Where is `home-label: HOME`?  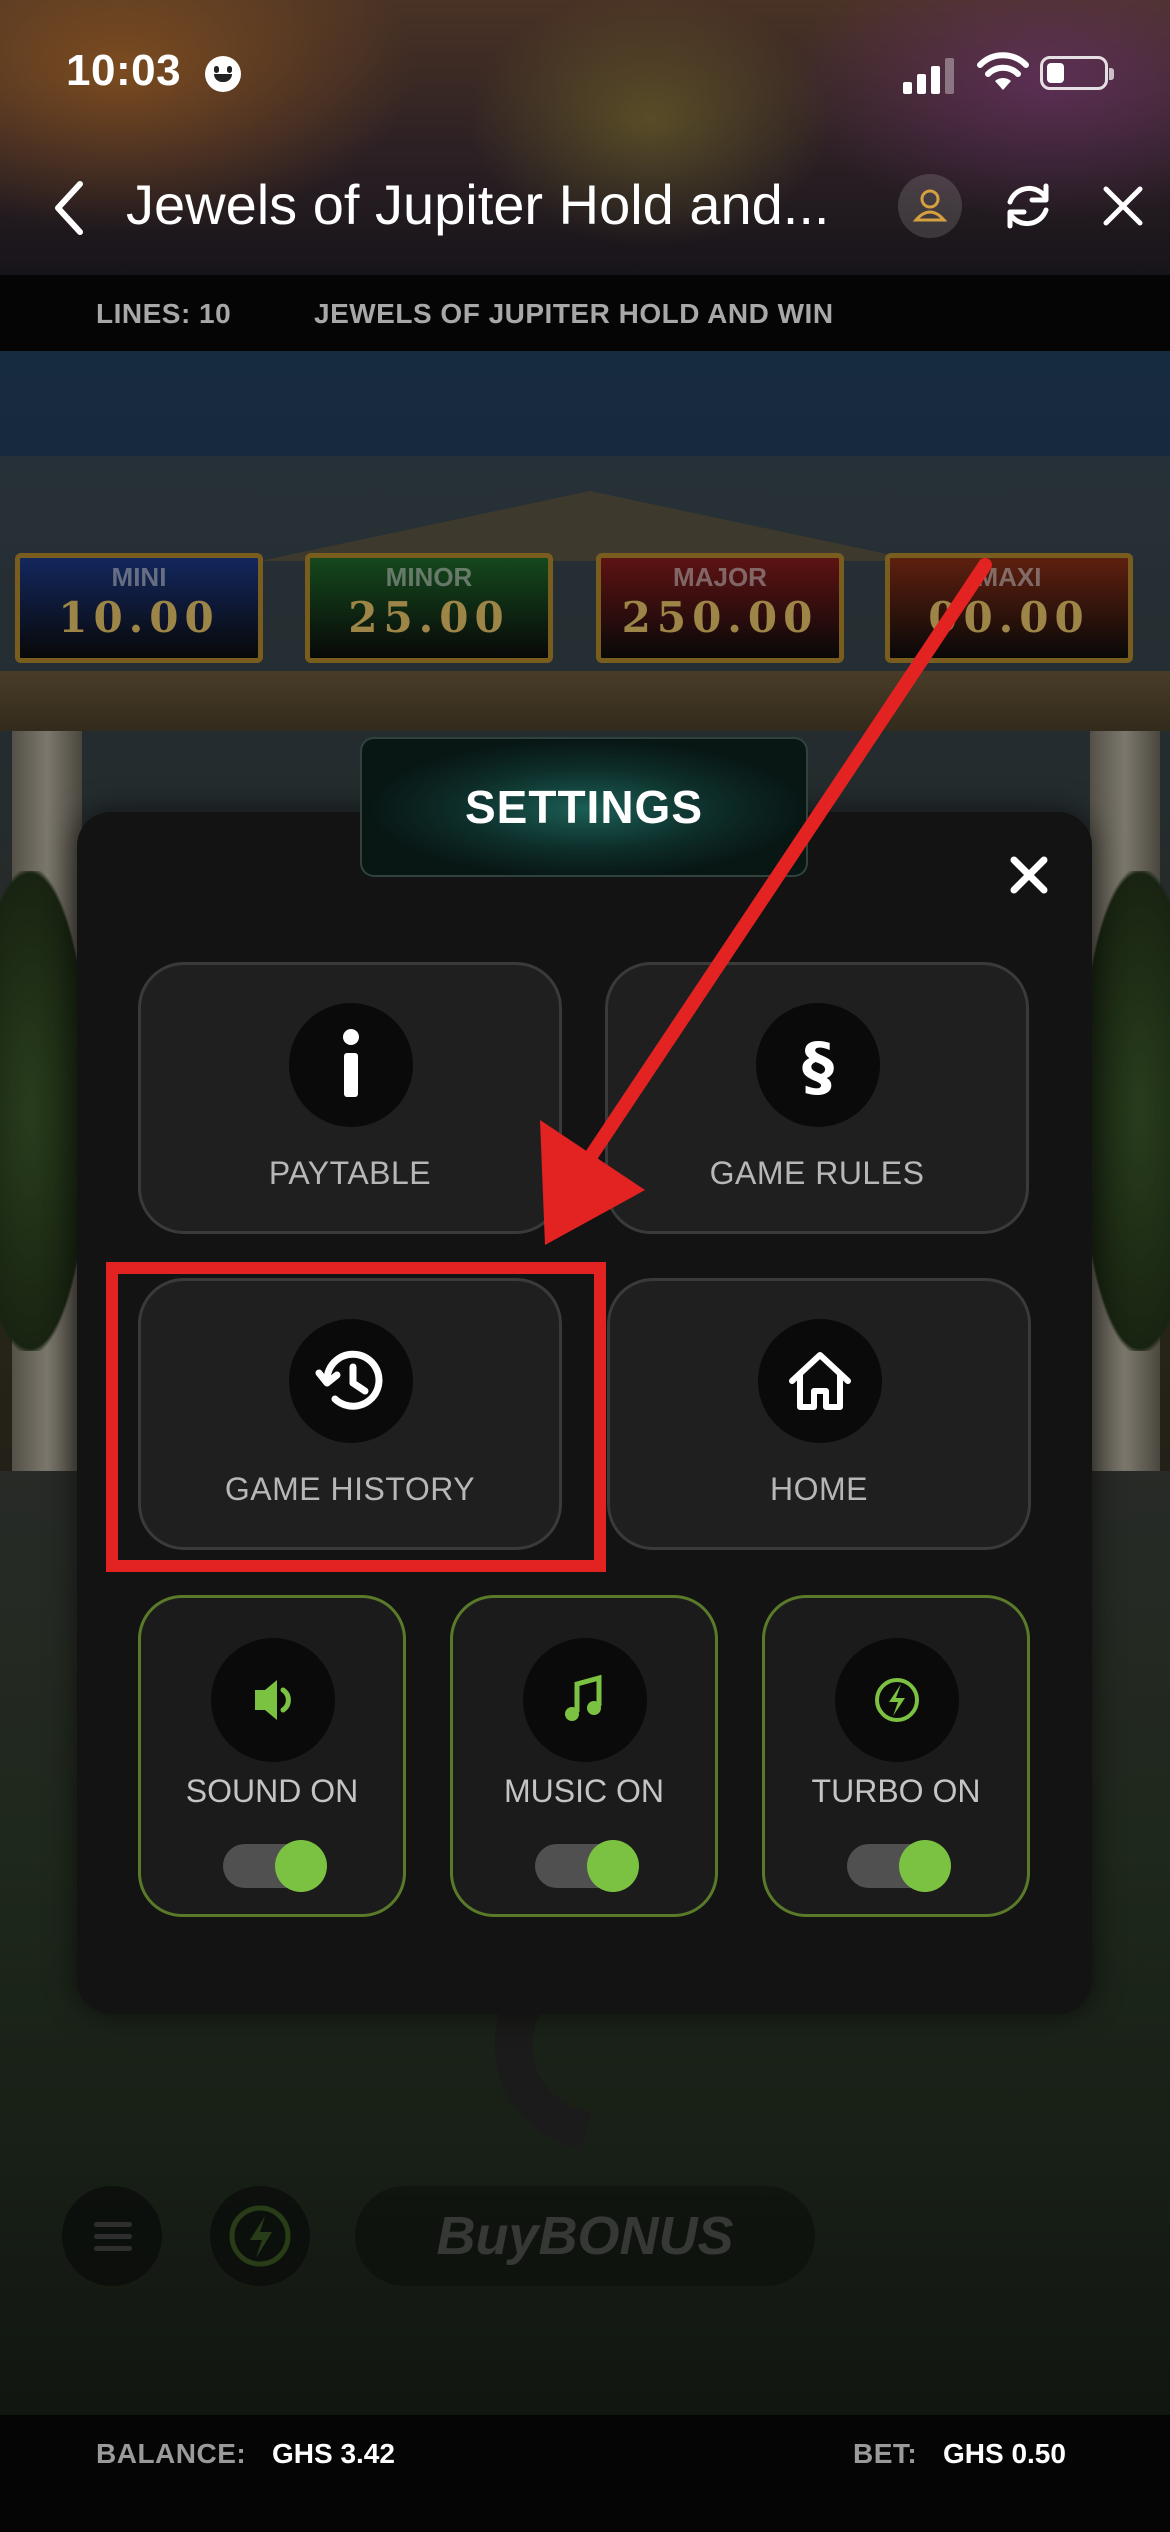
home-label: HOME is located at coordinates (819, 1489).